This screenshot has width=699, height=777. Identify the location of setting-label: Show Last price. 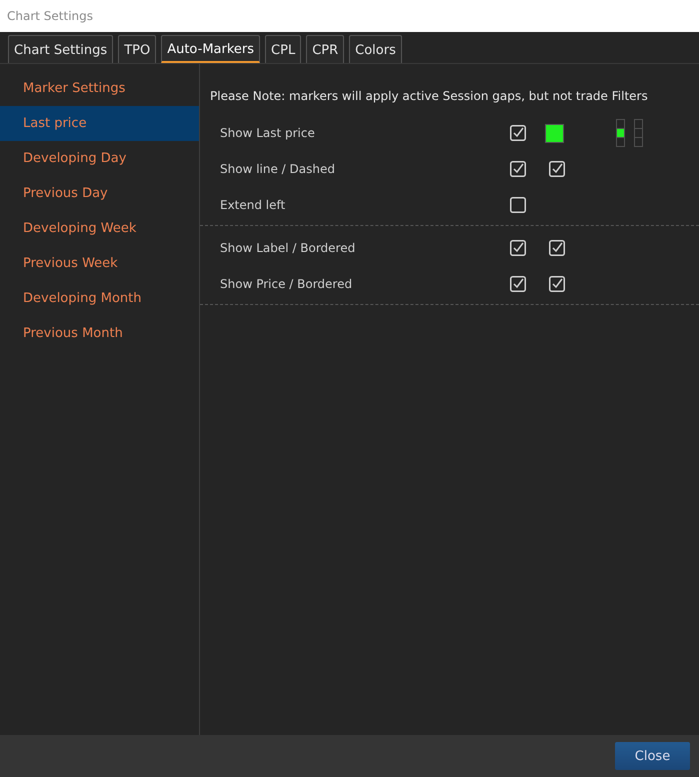
(268, 133).